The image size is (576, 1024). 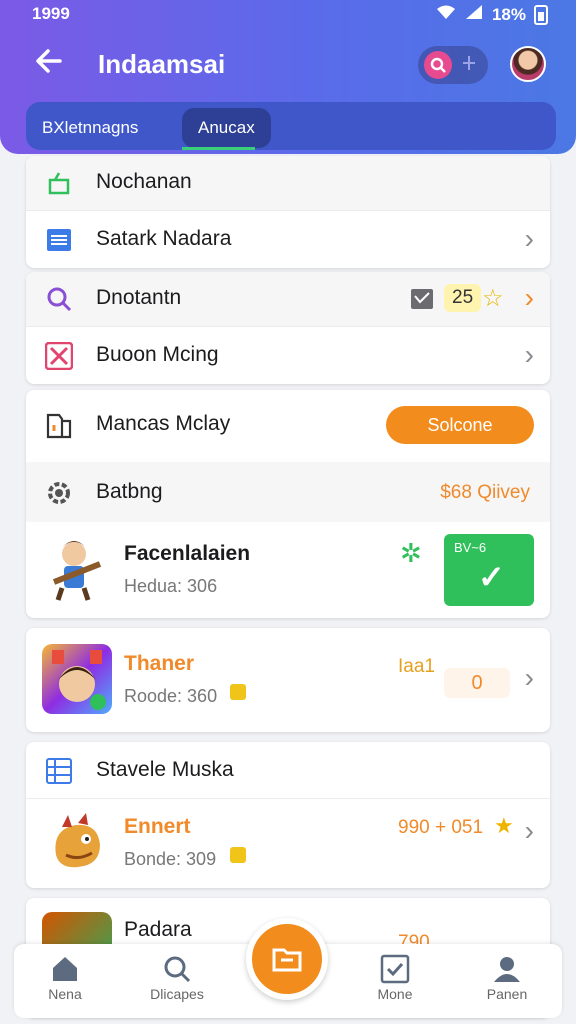 I want to click on list-item-label: Satark Nadara, so click(x=164, y=238).